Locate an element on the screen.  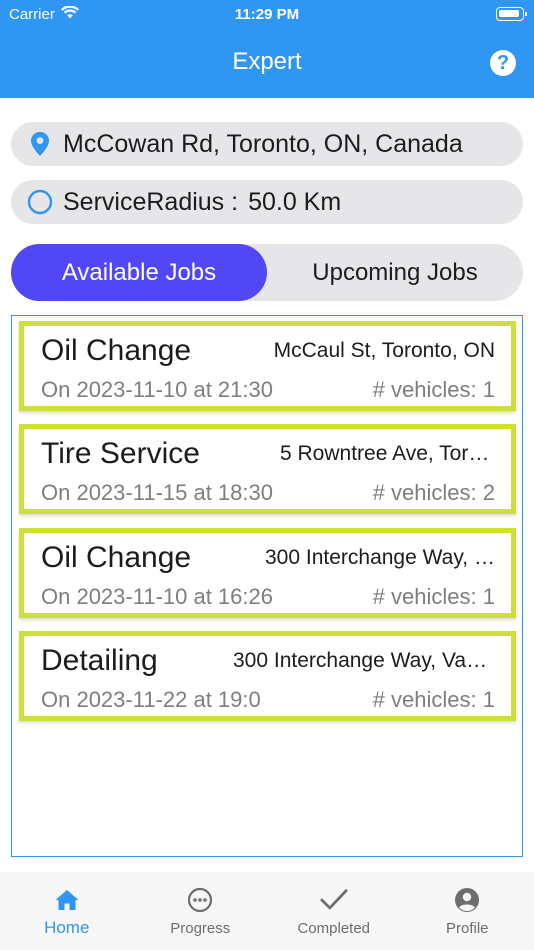
nav-completed: Completed is located at coordinates (334, 911).